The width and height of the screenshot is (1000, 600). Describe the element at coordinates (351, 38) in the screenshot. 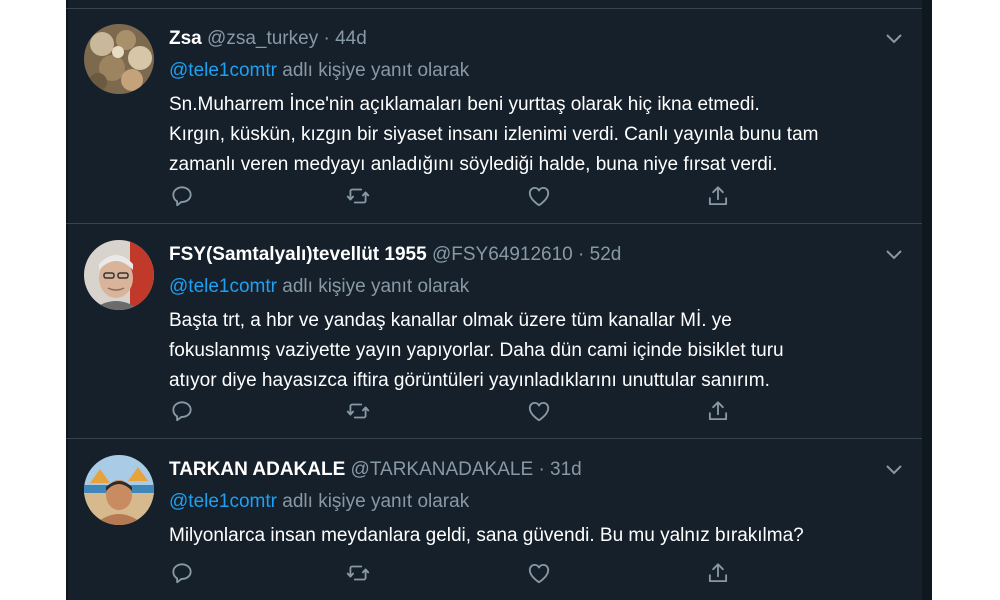

I see `tweet-age: 44d` at that location.